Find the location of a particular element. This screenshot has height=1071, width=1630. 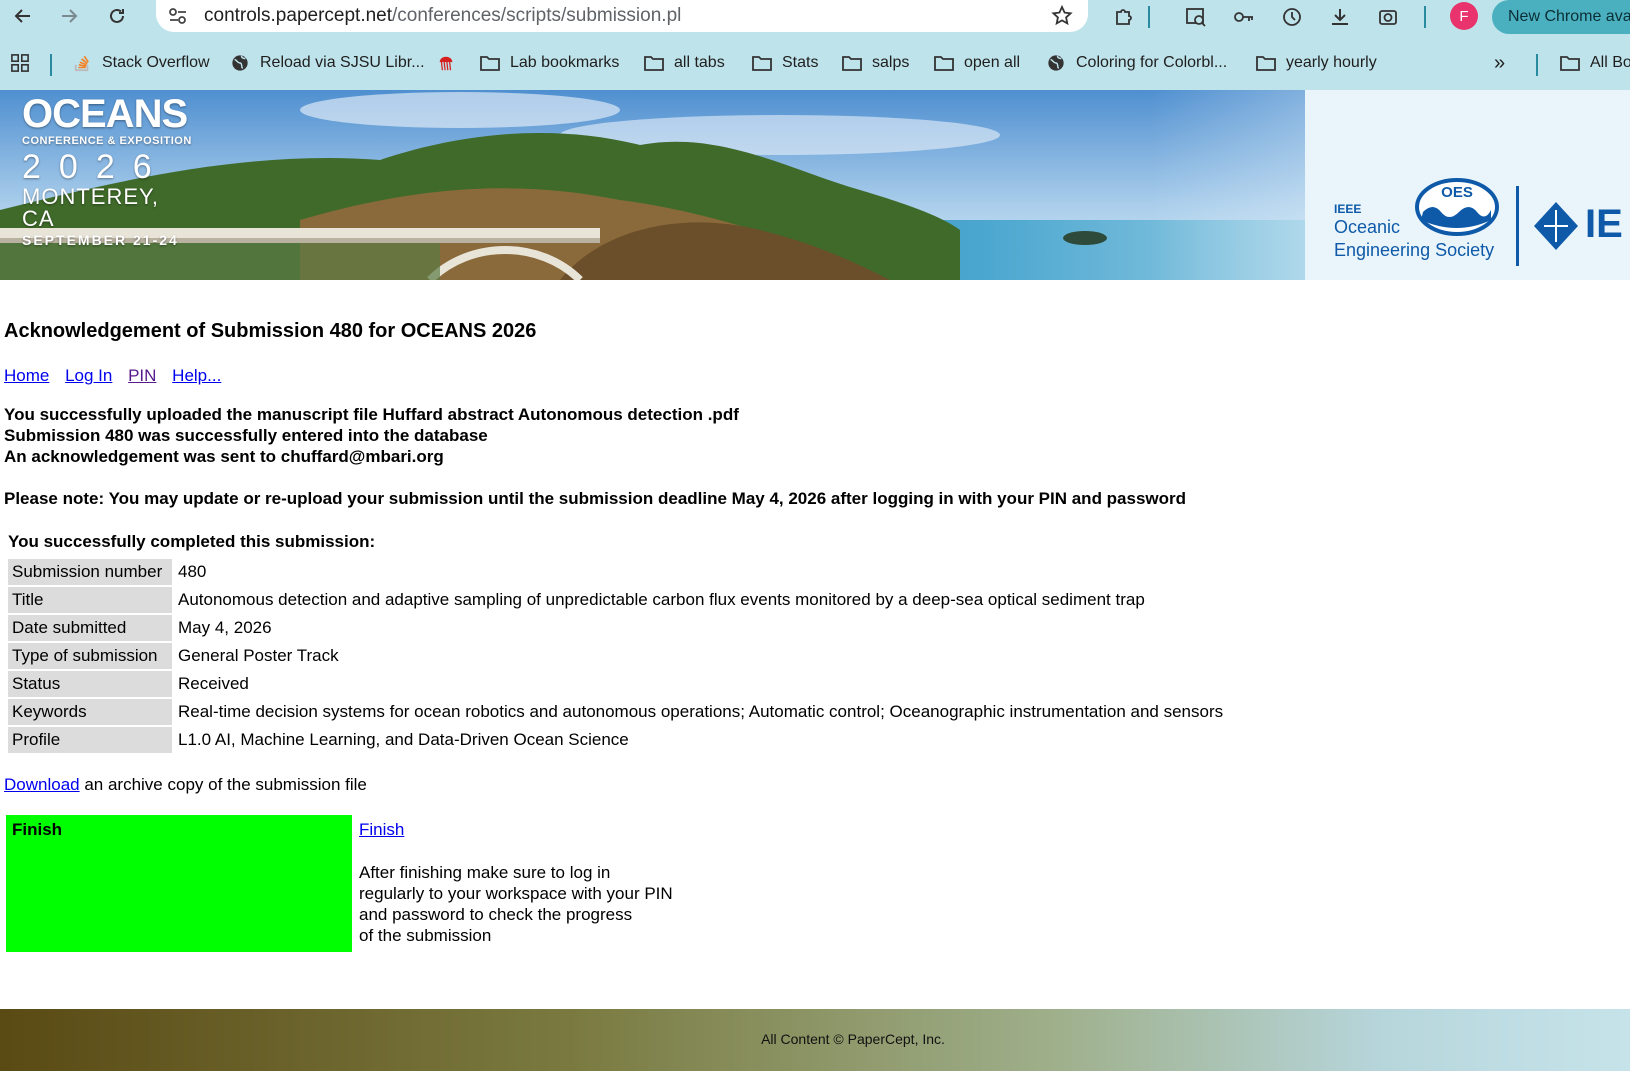

summary-value: Received is located at coordinates (213, 683).